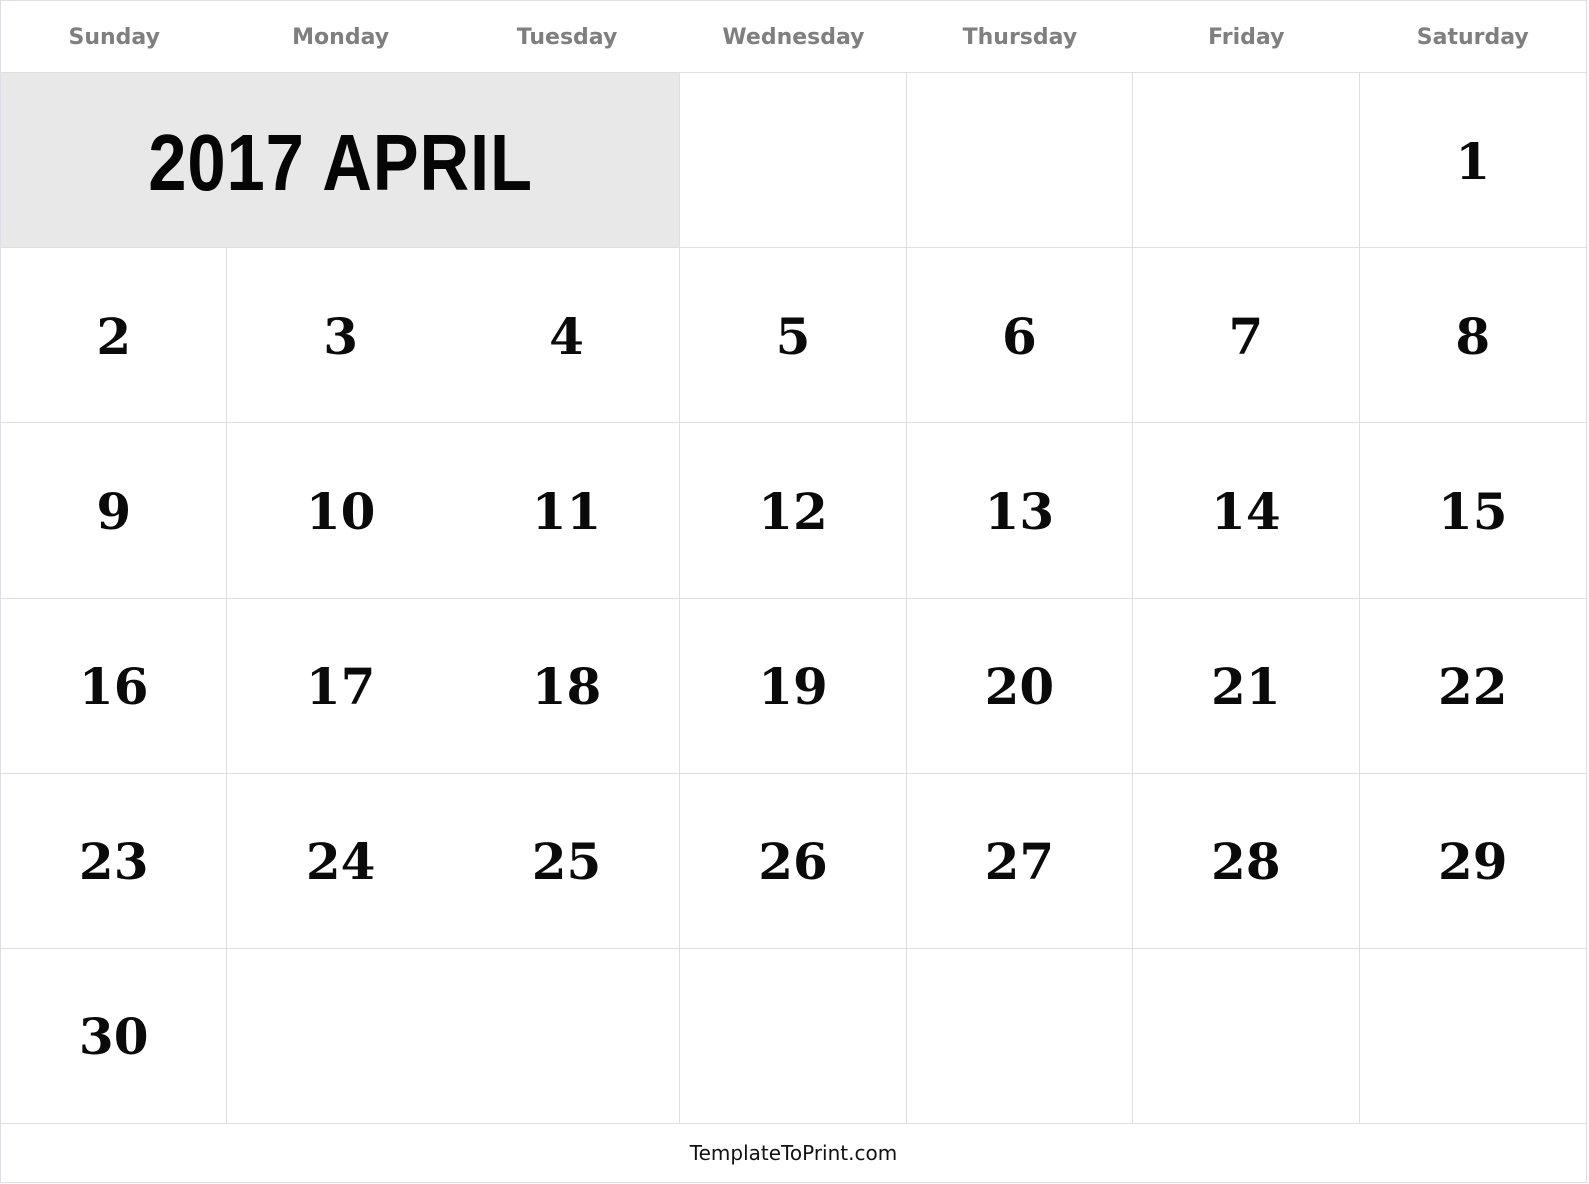  What do you see at coordinates (1020, 336) in the screenshot?
I see `day-cell: 6` at bounding box center [1020, 336].